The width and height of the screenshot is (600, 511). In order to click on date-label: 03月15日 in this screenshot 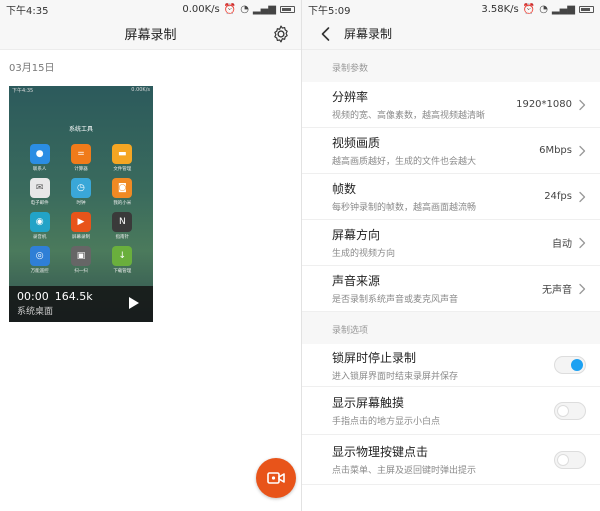, I will do `click(32, 68)`.